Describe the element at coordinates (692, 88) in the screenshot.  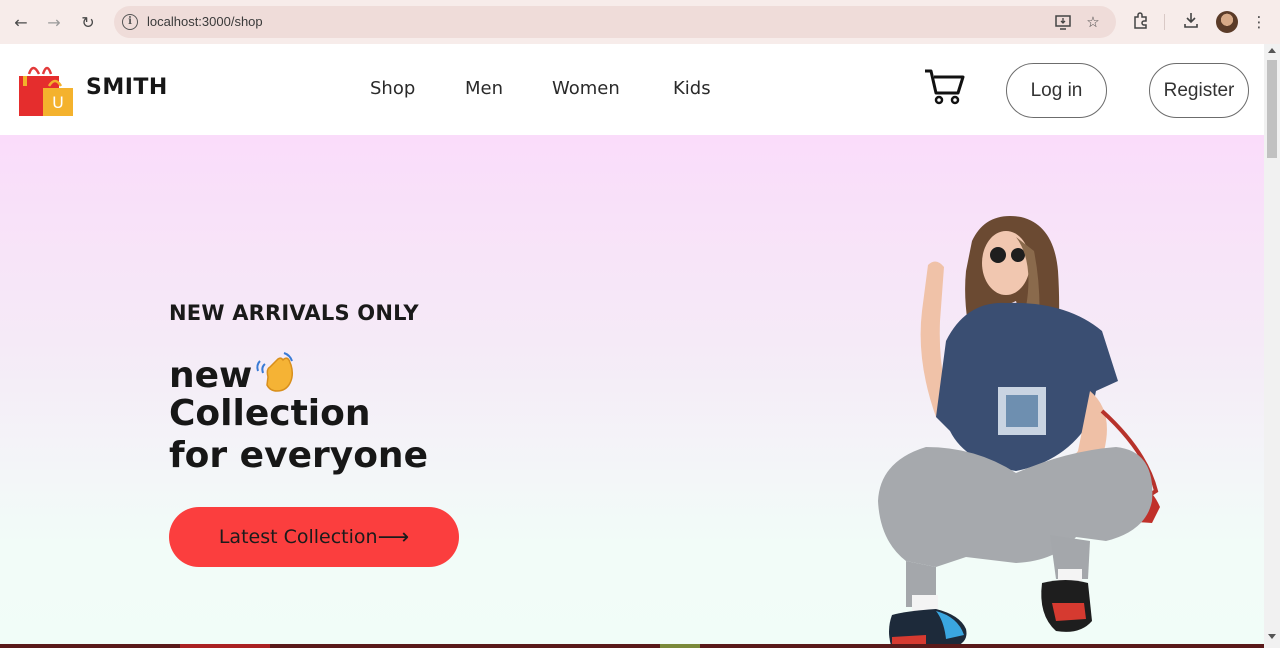
I see `nav-item-kids: Kids` at that location.